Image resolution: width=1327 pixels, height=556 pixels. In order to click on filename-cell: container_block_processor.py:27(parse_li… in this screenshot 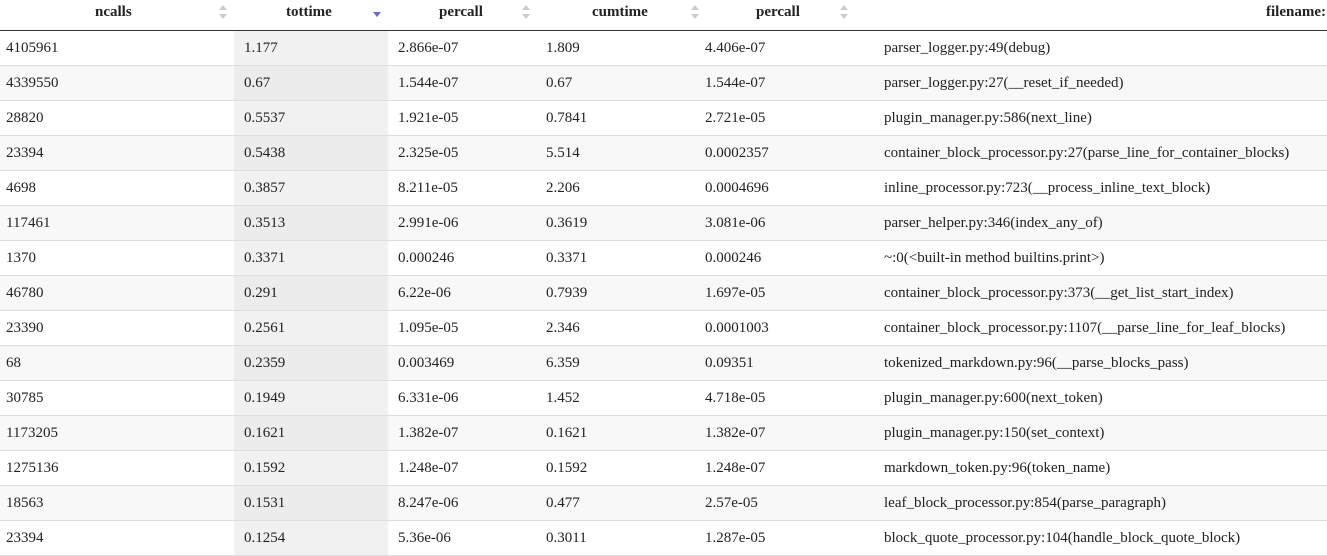, I will do `click(1091, 153)`.